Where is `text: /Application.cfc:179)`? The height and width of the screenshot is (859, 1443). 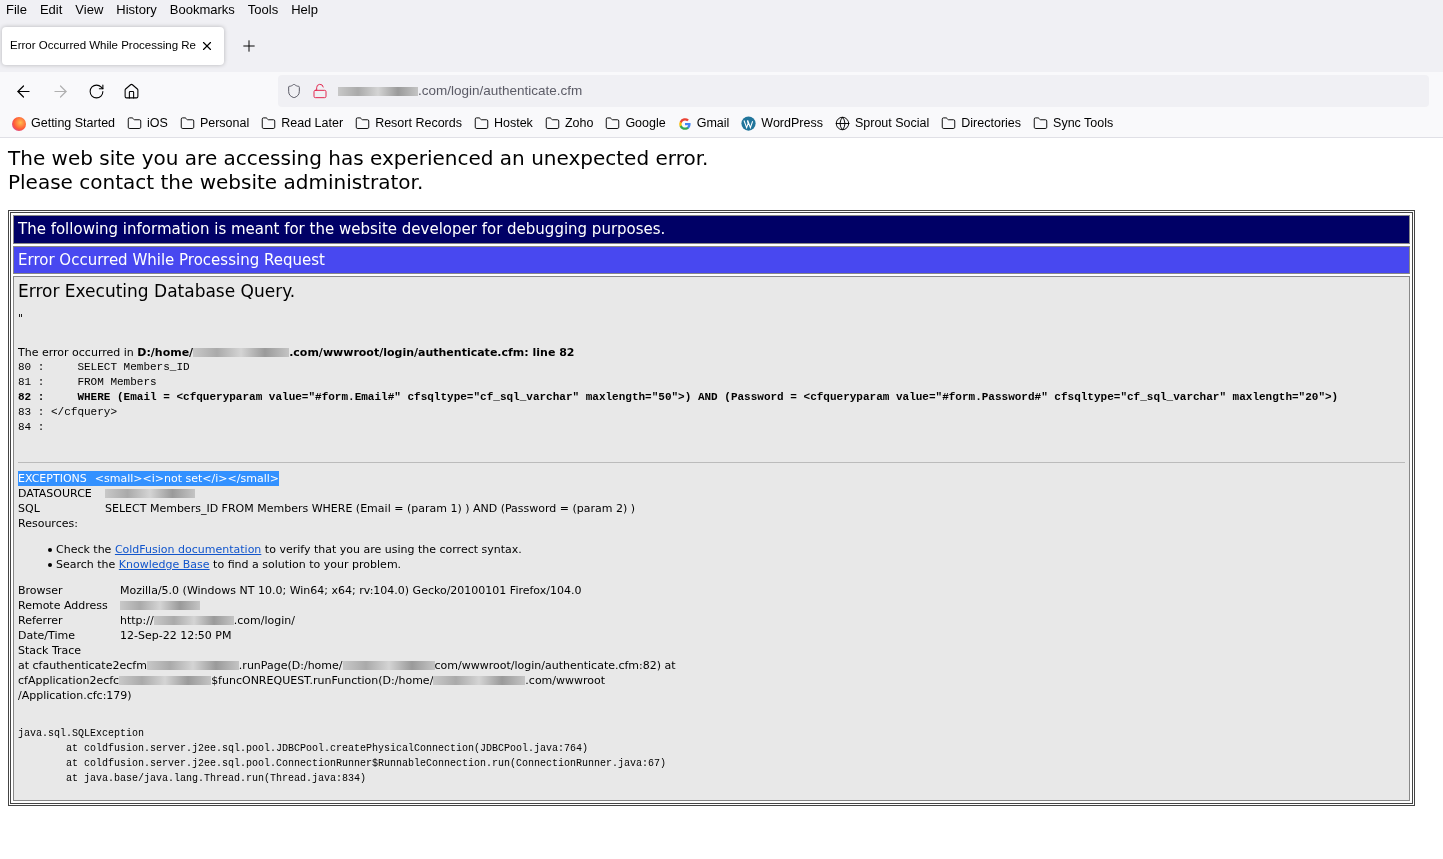 text: /Application.cfc:179) is located at coordinates (75, 695).